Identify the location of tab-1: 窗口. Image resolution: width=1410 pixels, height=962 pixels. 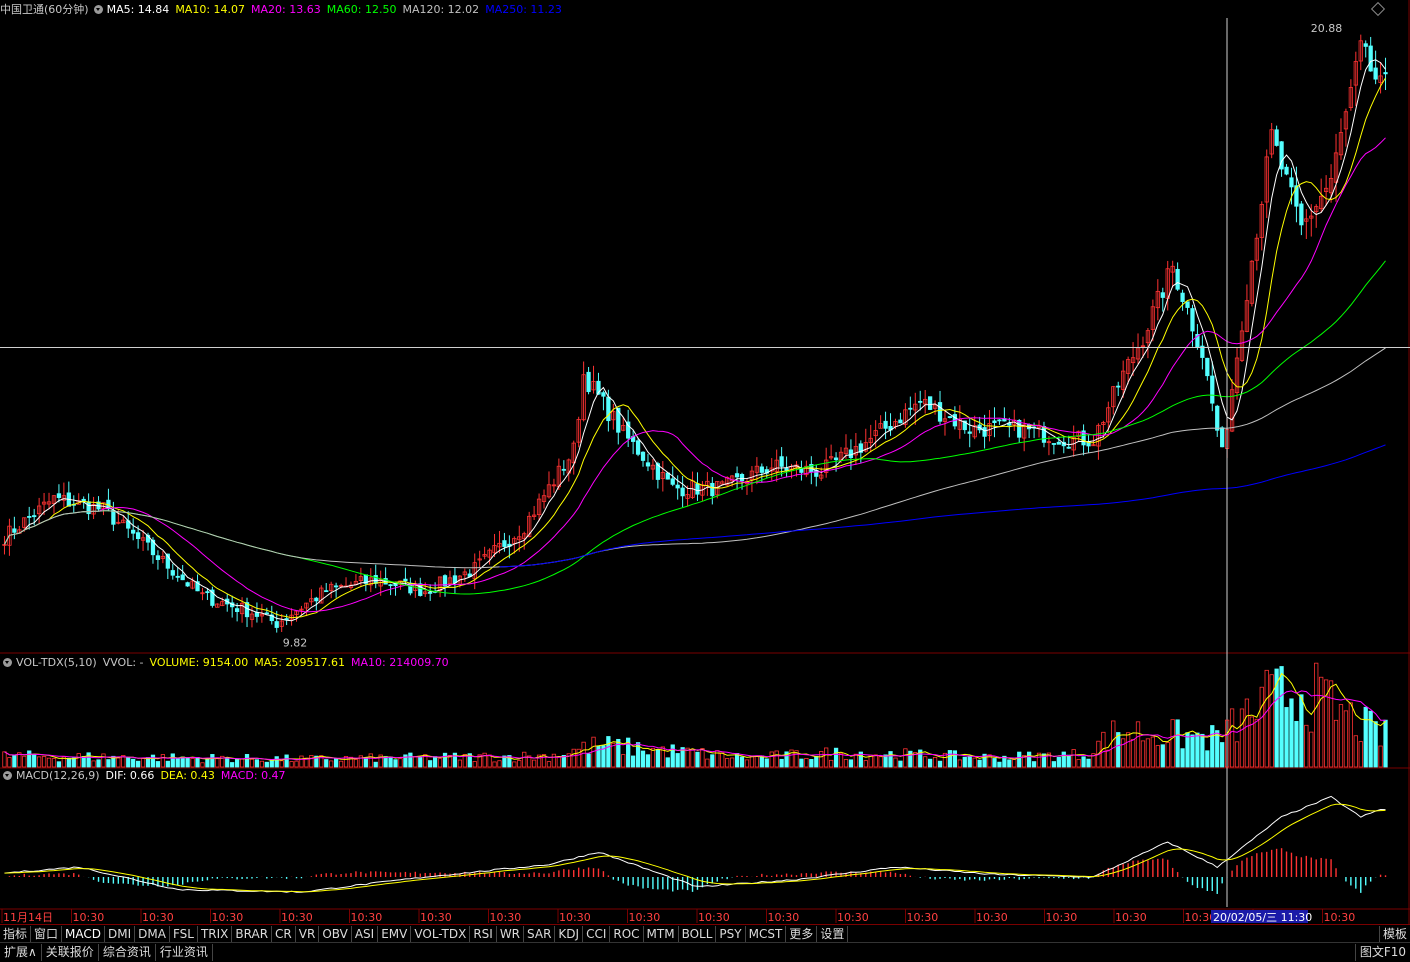
(47, 934).